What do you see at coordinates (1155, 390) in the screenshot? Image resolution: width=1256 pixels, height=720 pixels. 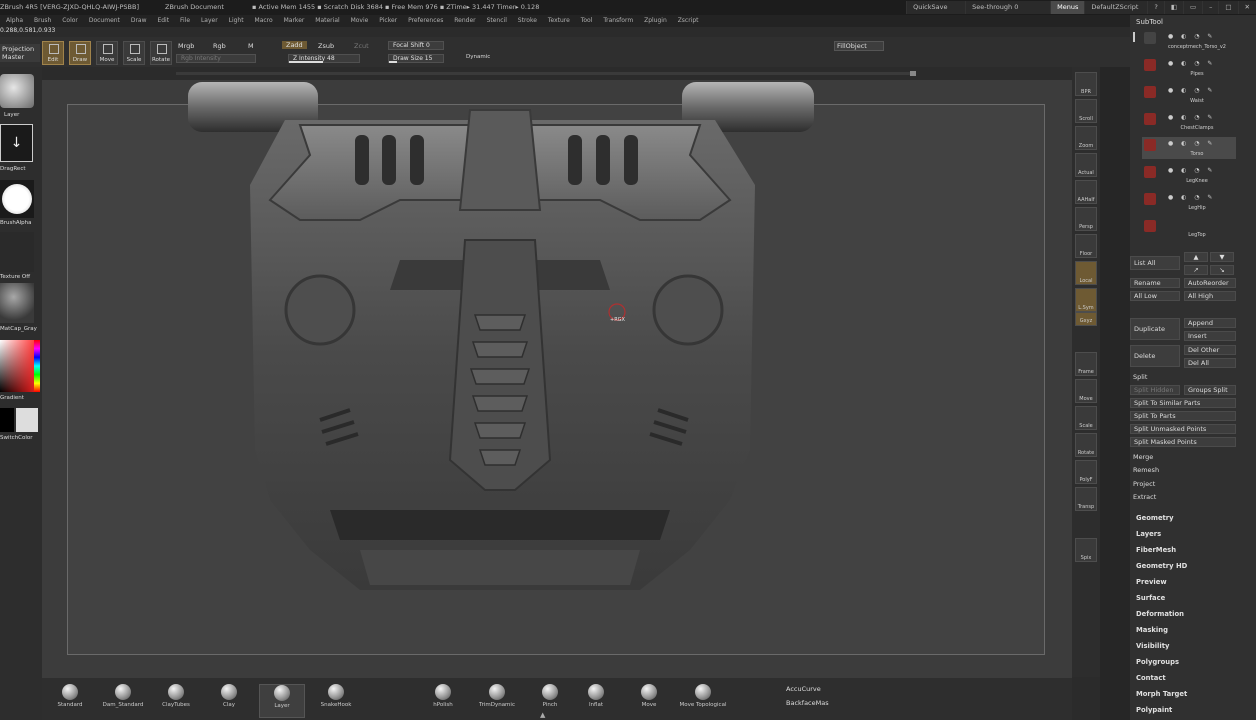 I see `split-hidden-button: Split Hidden` at bounding box center [1155, 390].